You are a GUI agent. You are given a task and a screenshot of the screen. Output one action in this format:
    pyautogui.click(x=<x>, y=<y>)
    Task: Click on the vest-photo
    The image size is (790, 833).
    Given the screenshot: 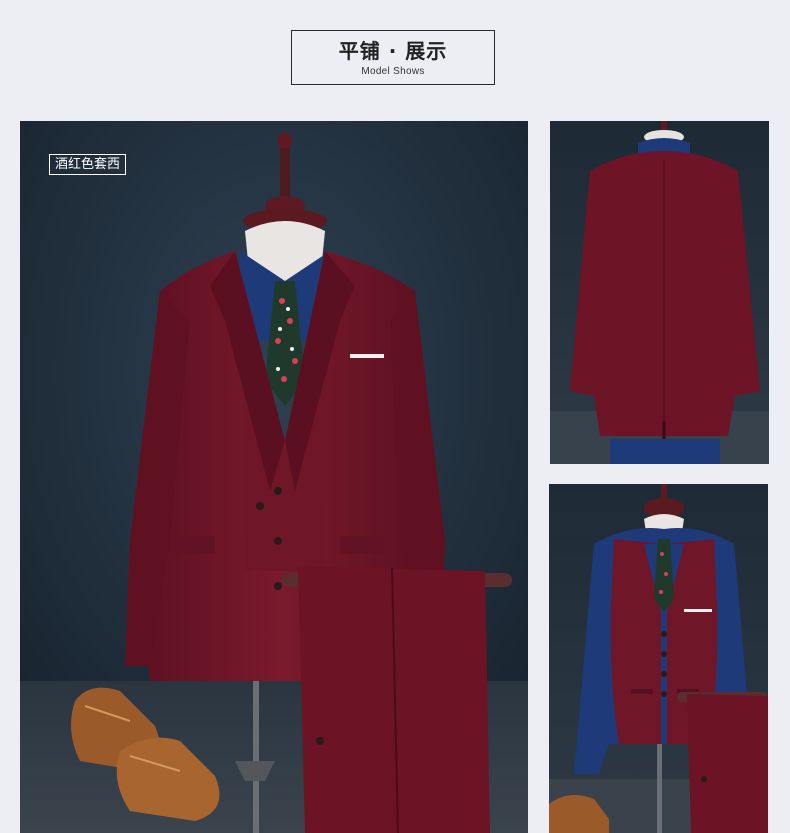 What is the action you would take?
    pyautogui.click(x=658, y=658)
    